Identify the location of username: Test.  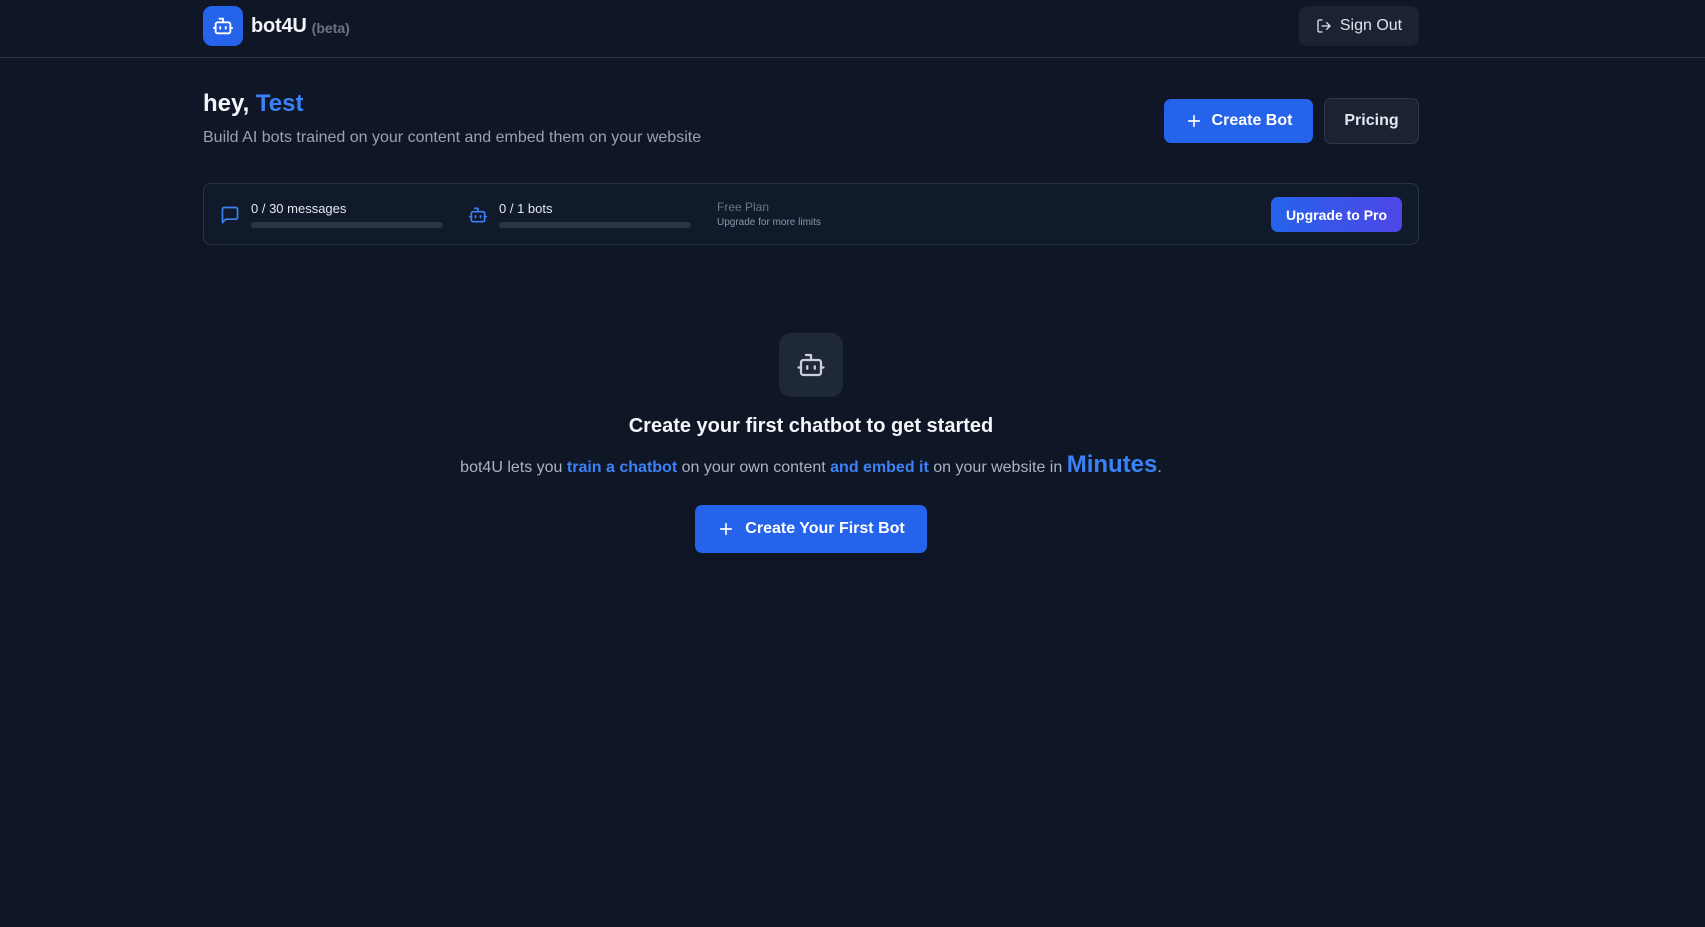
(279, 103).